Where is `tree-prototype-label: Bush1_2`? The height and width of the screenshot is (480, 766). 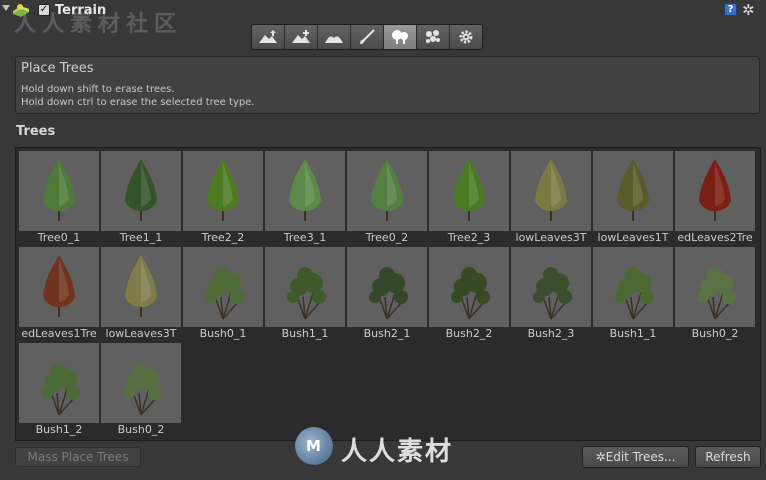
tree-prototype-label: Bush1_2 is located at coordinates (59, 429).